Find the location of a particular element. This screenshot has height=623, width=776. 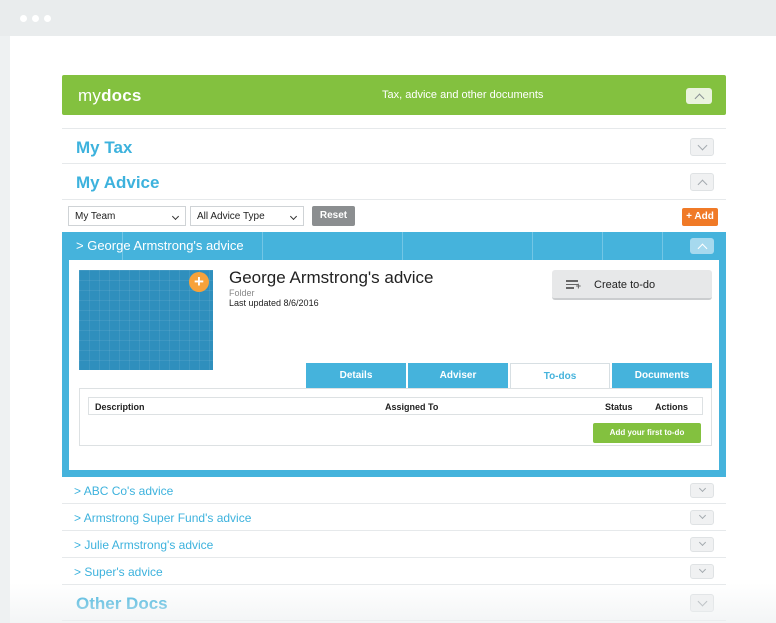

expanded-advice-collapse-button is located at coordinates (702, 246).